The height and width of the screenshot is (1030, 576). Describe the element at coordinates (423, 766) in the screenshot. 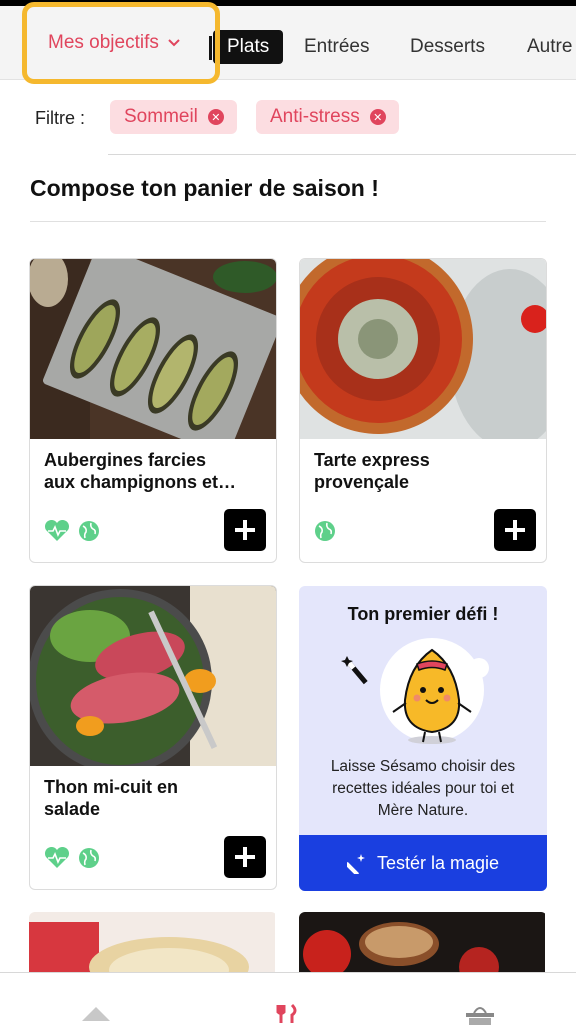

I see `promo-text-line: Laisse Sésamo choisir des` at that location.